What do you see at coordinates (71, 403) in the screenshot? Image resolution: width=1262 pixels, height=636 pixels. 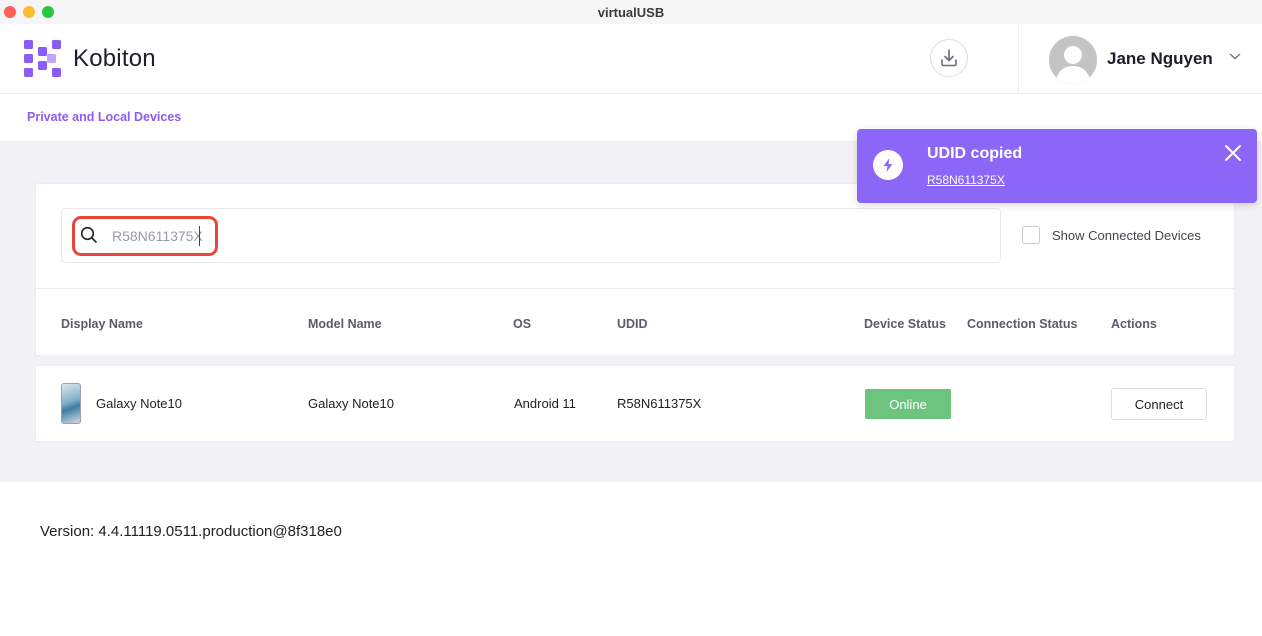 I see `device-thumbnail` at bounding box center [71, 403].